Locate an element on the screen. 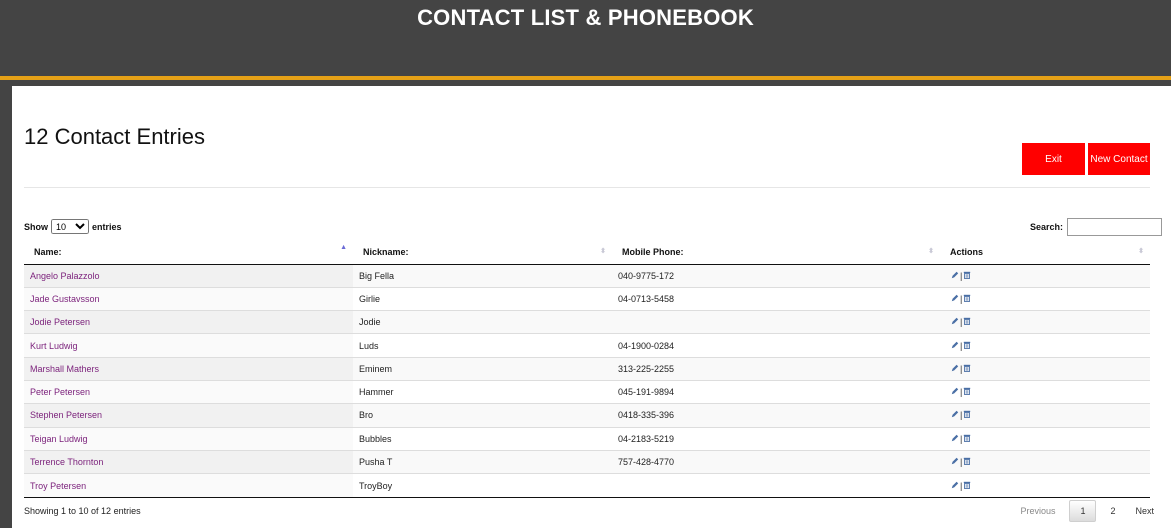  column-label: Actions is located at coordinates (967, 251).